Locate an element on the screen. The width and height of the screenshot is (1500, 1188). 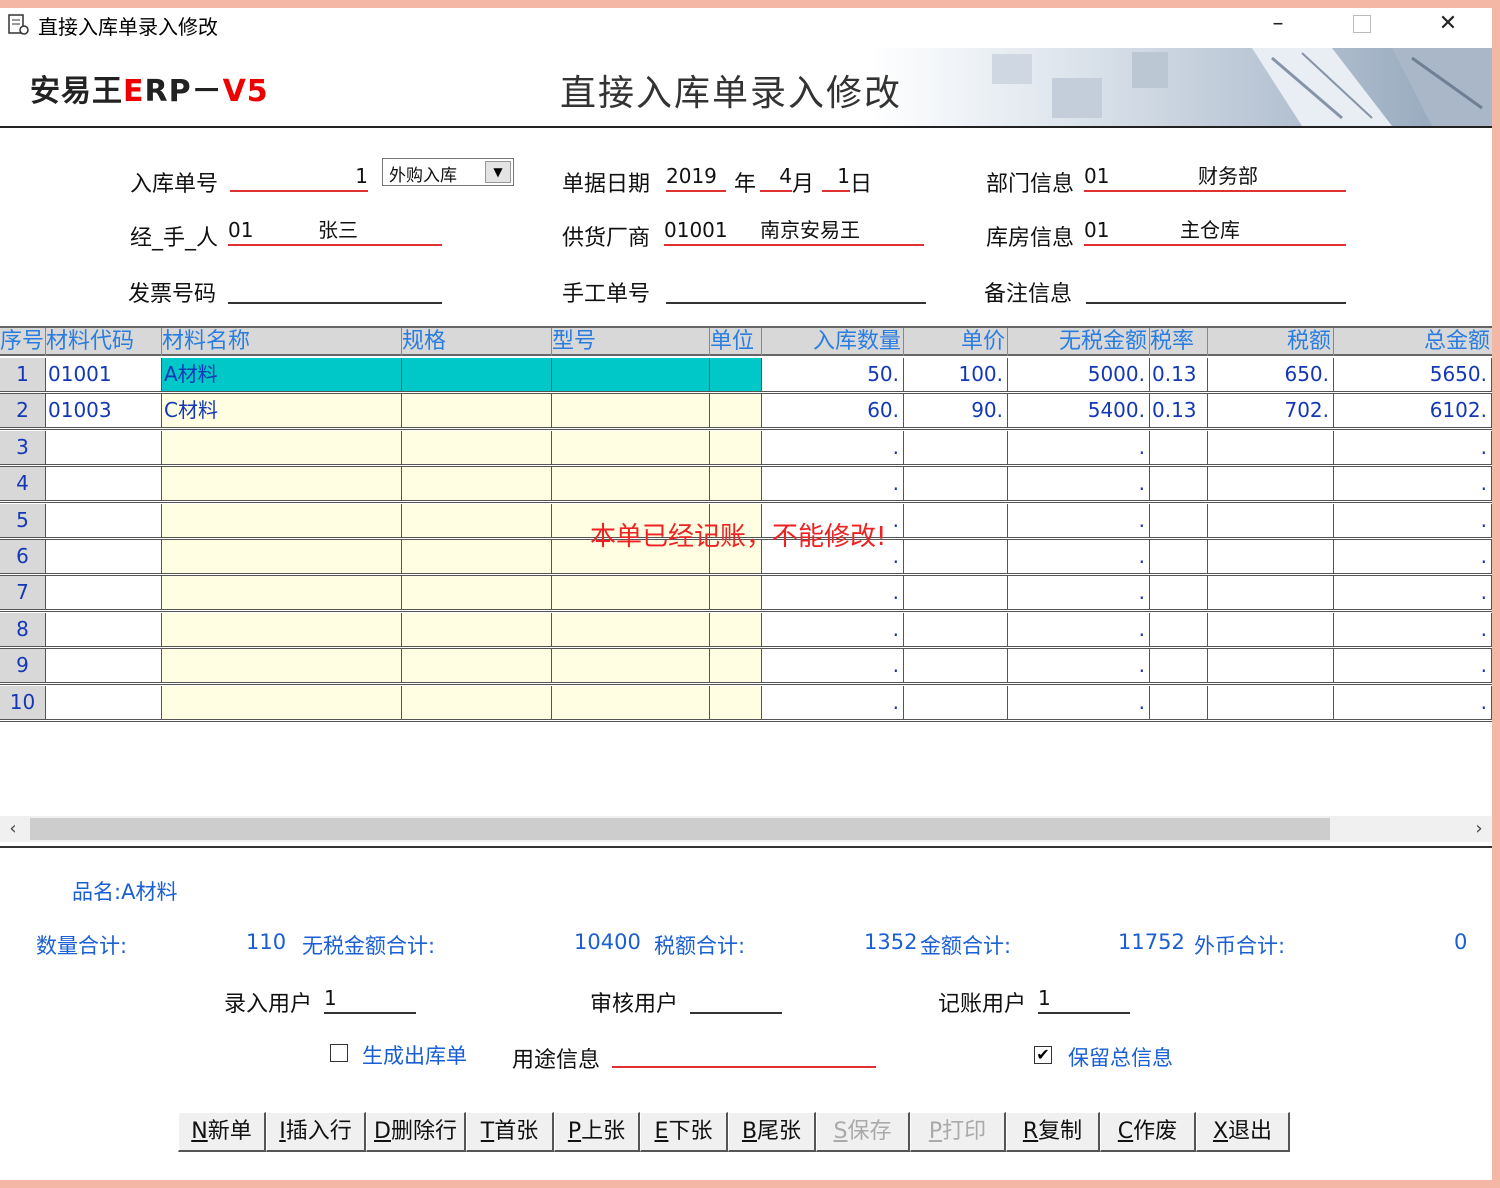
cell-price: 100. is located at coordinates (956, 374).